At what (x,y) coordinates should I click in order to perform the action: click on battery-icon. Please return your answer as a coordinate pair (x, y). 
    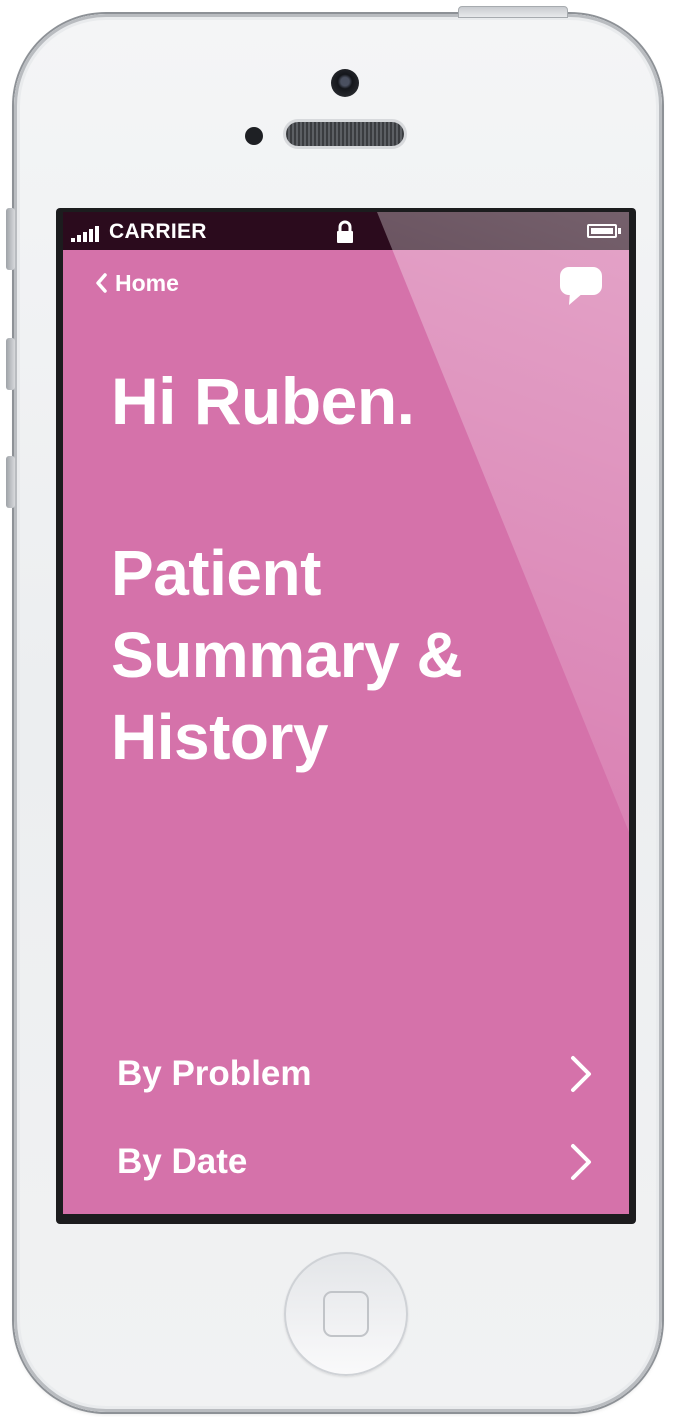
    Looking at the image, I should click on (602, 231).